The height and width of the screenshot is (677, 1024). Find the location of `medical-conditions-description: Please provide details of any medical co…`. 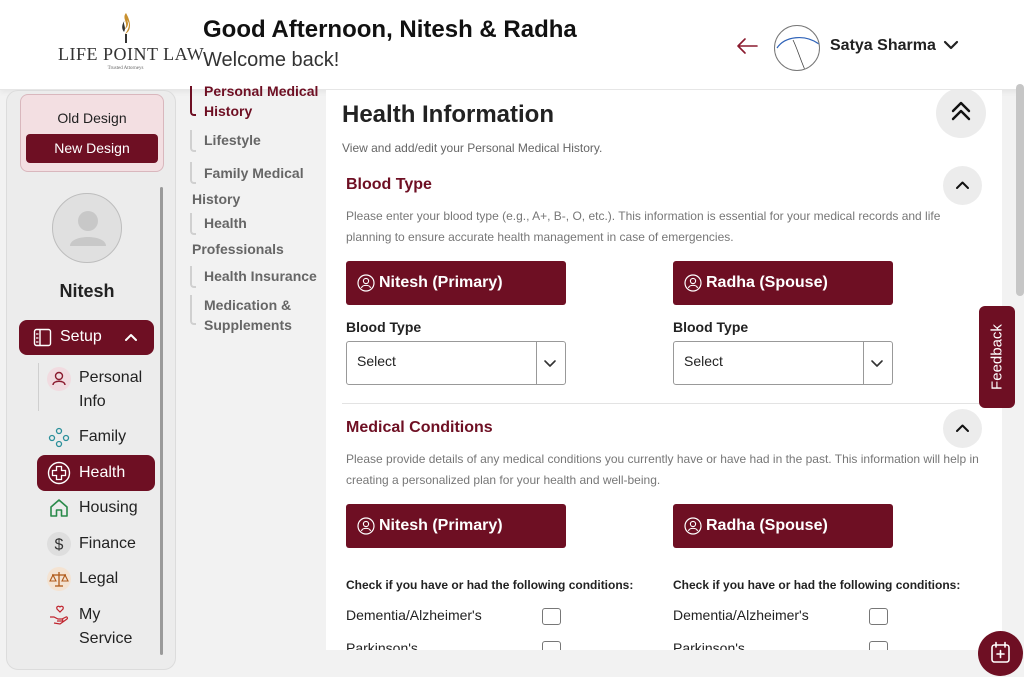

medical-conditions-description: Please provide details of any medical co… is located at coordinates (662, 469).